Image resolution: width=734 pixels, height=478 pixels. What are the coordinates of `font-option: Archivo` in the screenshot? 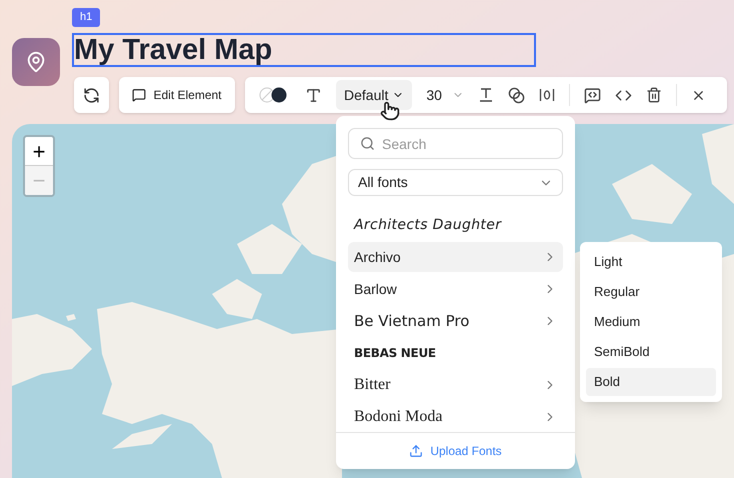 It's located at (455, 257).